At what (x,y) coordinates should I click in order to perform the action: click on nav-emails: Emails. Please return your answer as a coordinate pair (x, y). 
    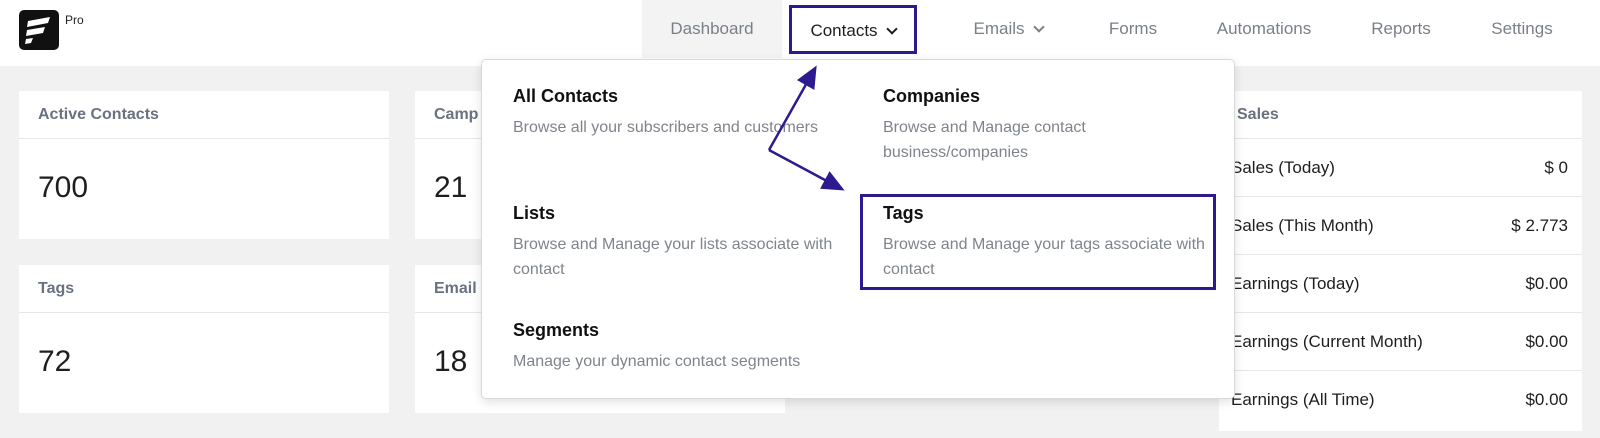
    Looking at the image, I should click on (1008, 29).